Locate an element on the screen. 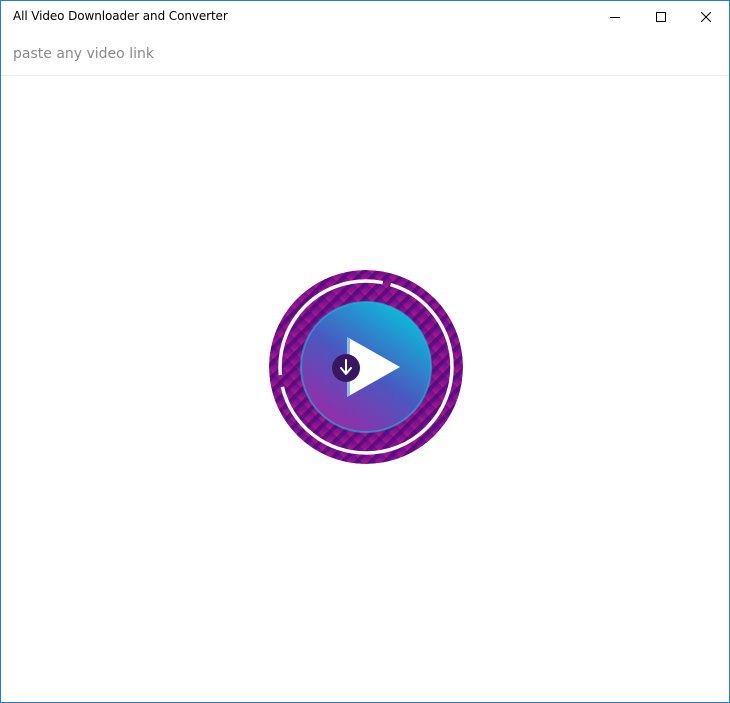  close-button is located at coordinates (706, 17).